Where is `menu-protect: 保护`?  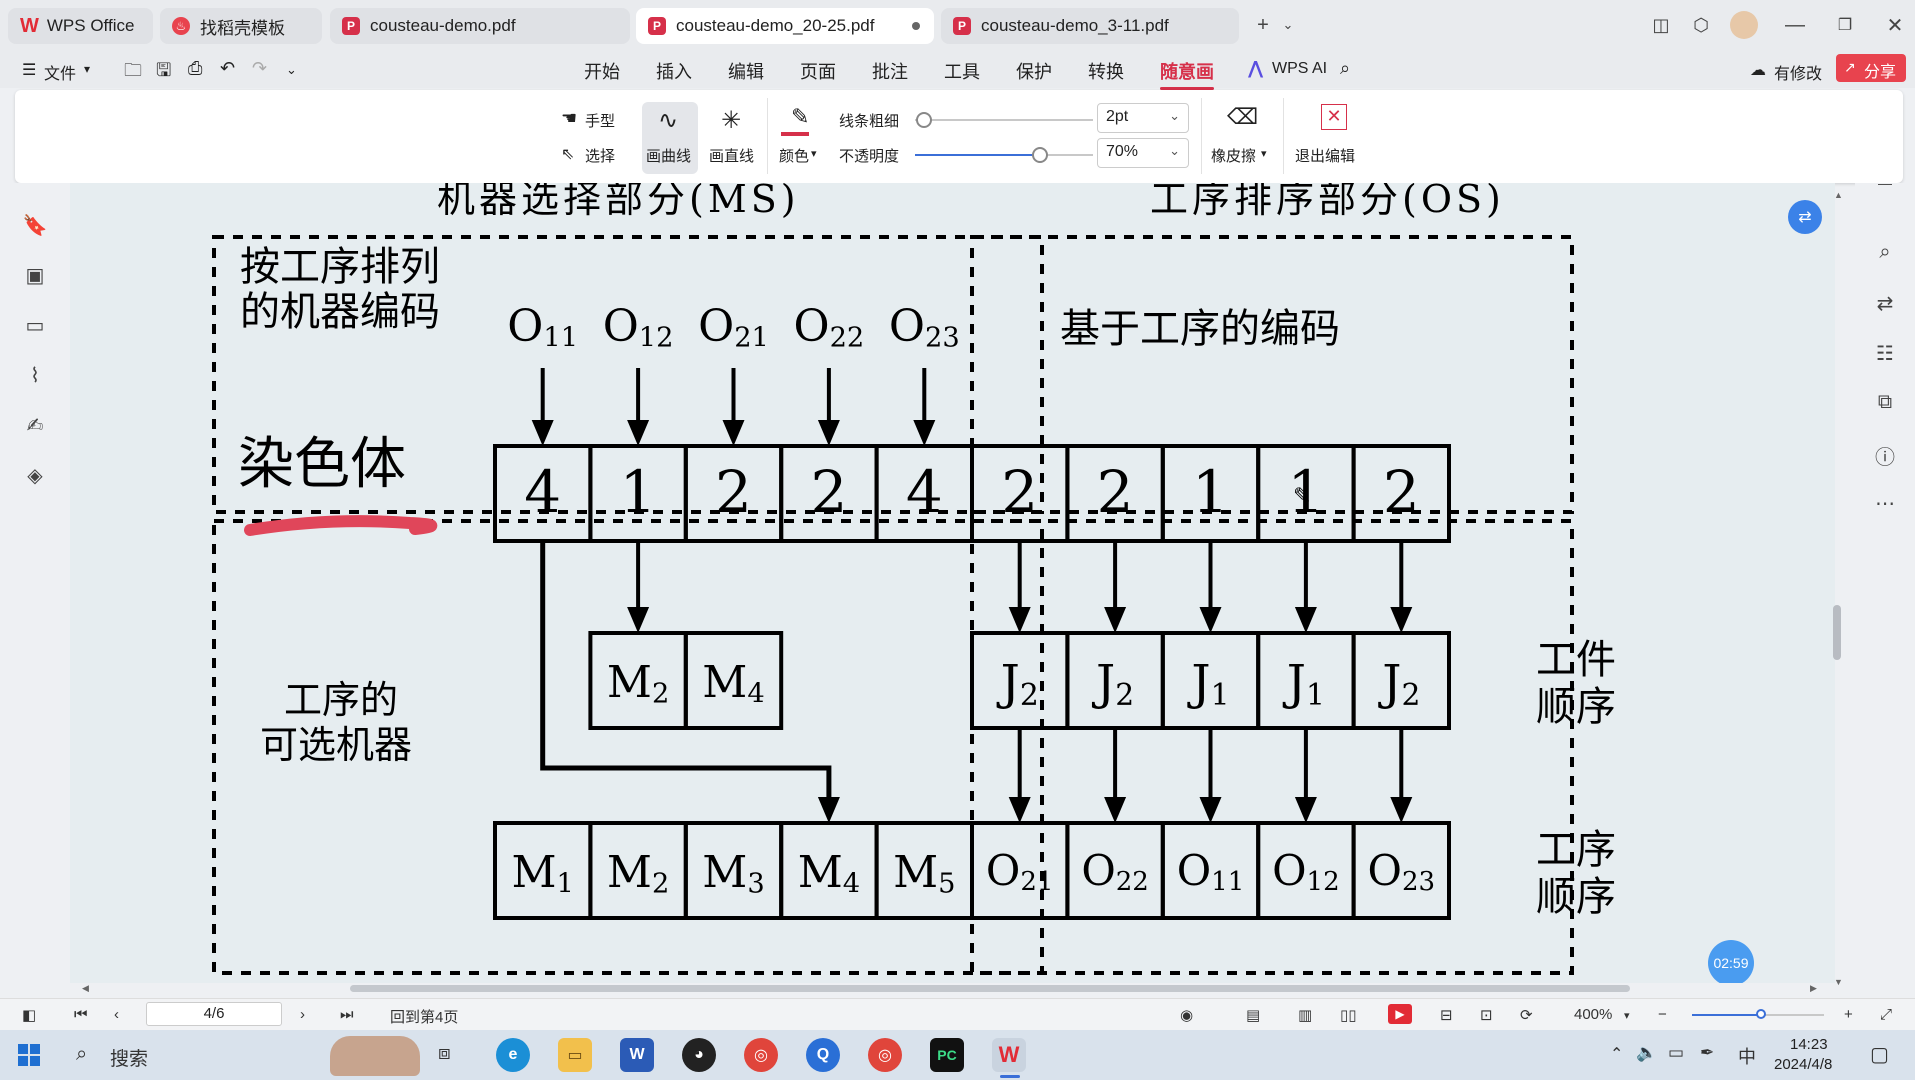
menu-protect: 保护 is located at coordinates (1034, 71).